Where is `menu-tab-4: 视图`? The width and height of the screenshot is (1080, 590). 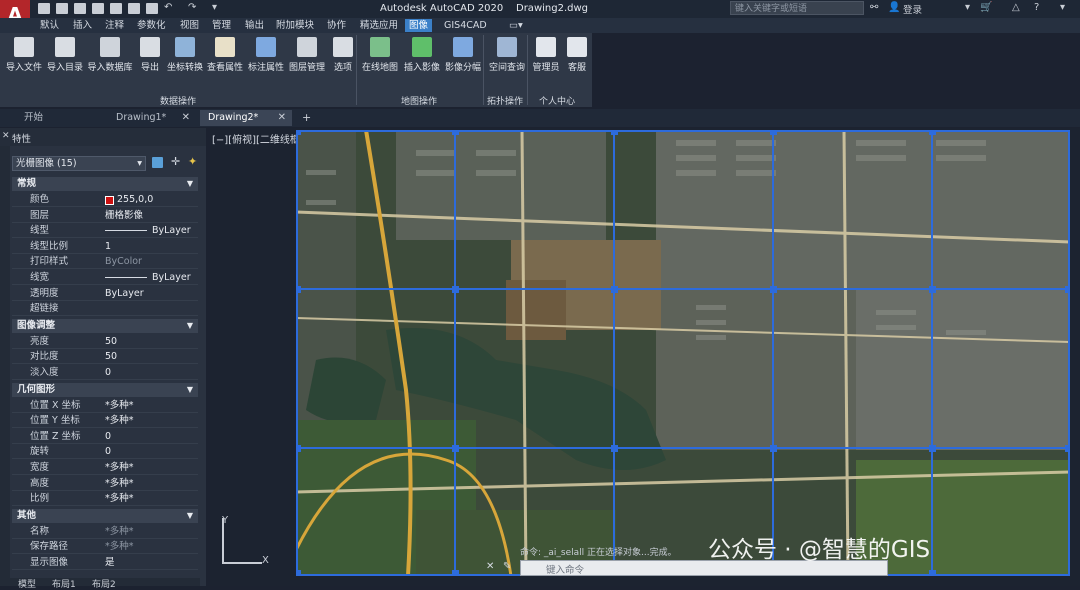 menu-tab-4: 视图 is located at coordinates (189, 25).